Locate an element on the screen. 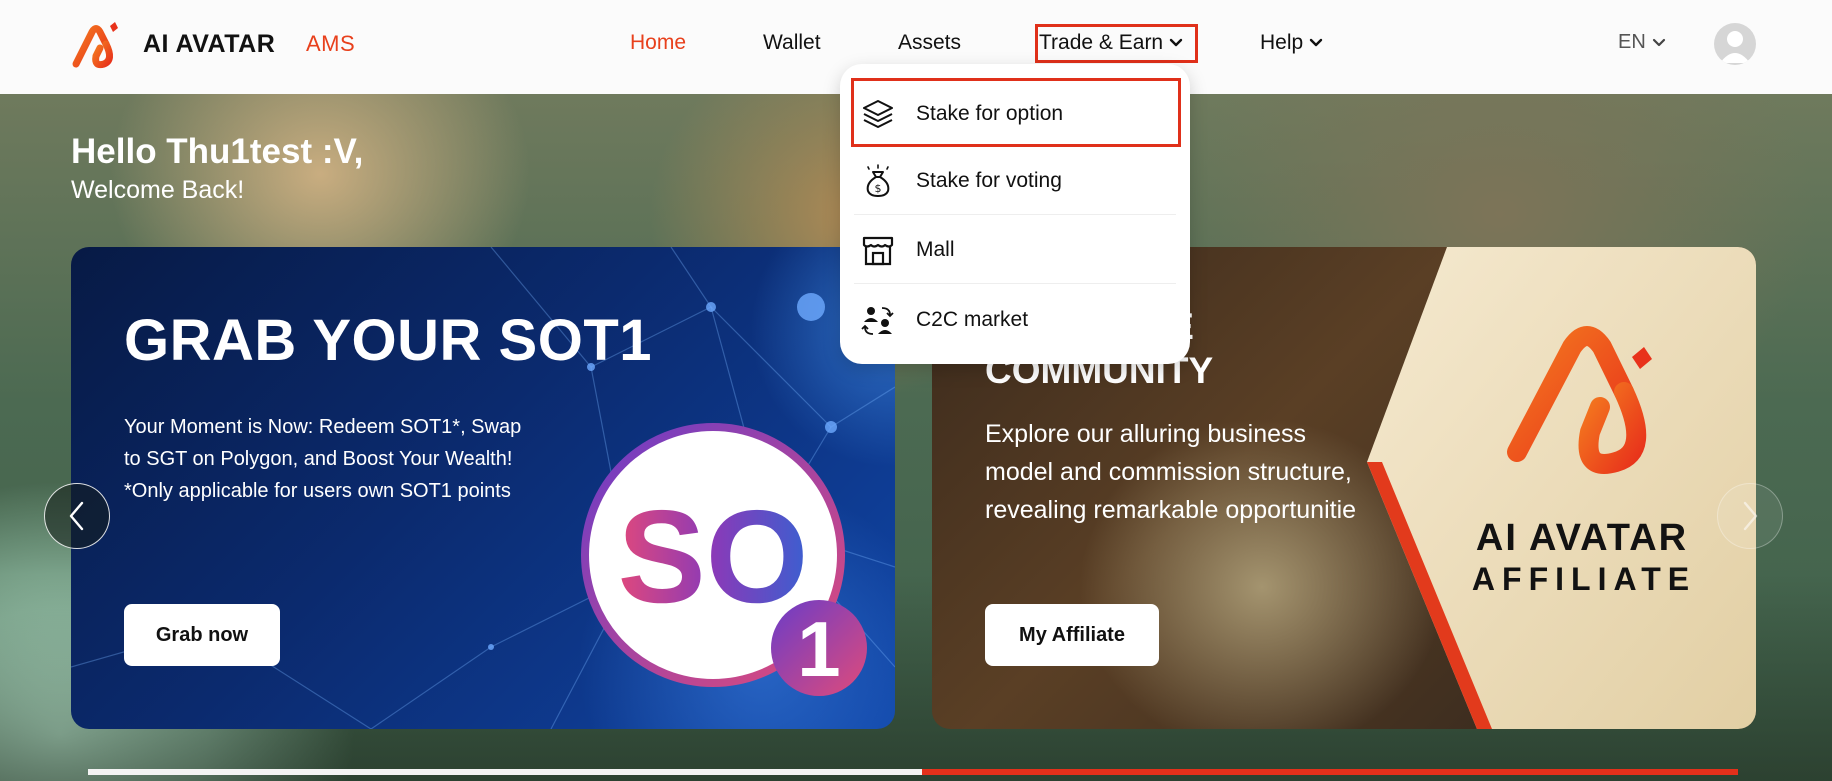  brand-subtitle: AMS is located at coordinates (331, 43).